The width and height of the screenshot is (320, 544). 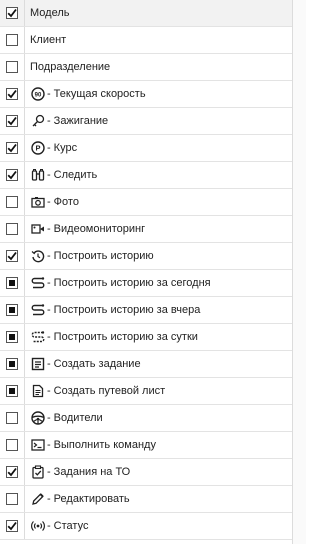 What do you see at coordinates (127, 310) in the screenshot?
I see `row-label: Построить историю за вчера` at bounding box center [127, 310].